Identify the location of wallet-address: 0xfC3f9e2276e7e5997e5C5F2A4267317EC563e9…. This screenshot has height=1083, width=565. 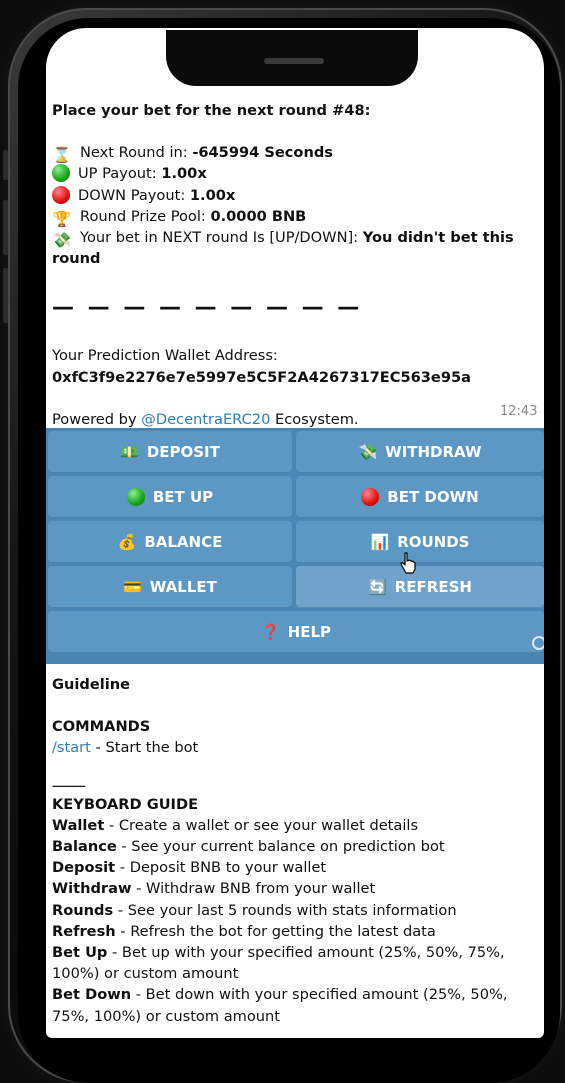
(296, 377).